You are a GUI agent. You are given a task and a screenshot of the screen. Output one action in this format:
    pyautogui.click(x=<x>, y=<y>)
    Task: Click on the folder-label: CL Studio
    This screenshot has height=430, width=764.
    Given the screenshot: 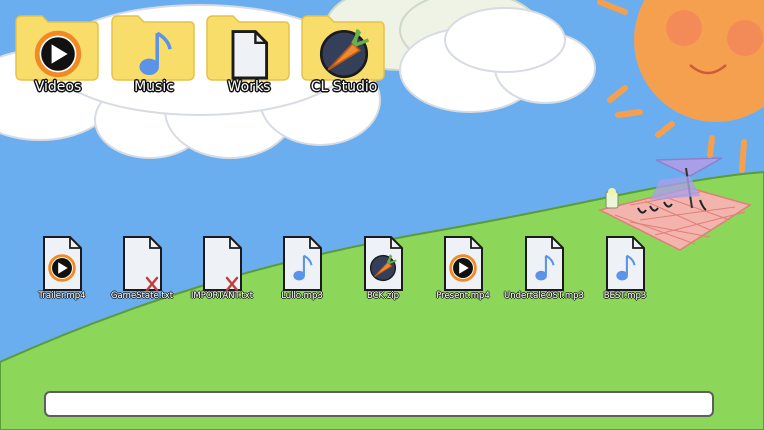 What is the action you would take?
    pyautogui.click(x=344, y=87)
    